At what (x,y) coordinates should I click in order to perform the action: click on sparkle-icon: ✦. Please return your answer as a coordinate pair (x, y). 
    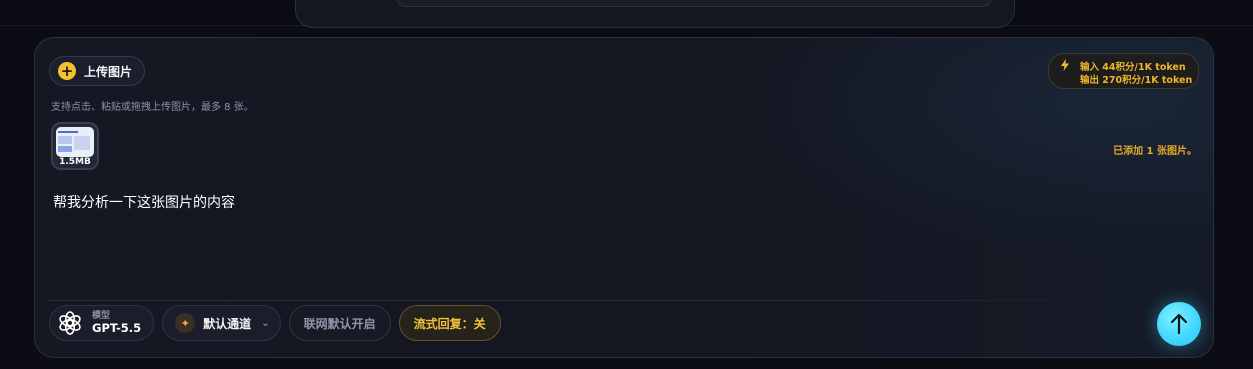
    Looking at the image, I should click on (185, 323).